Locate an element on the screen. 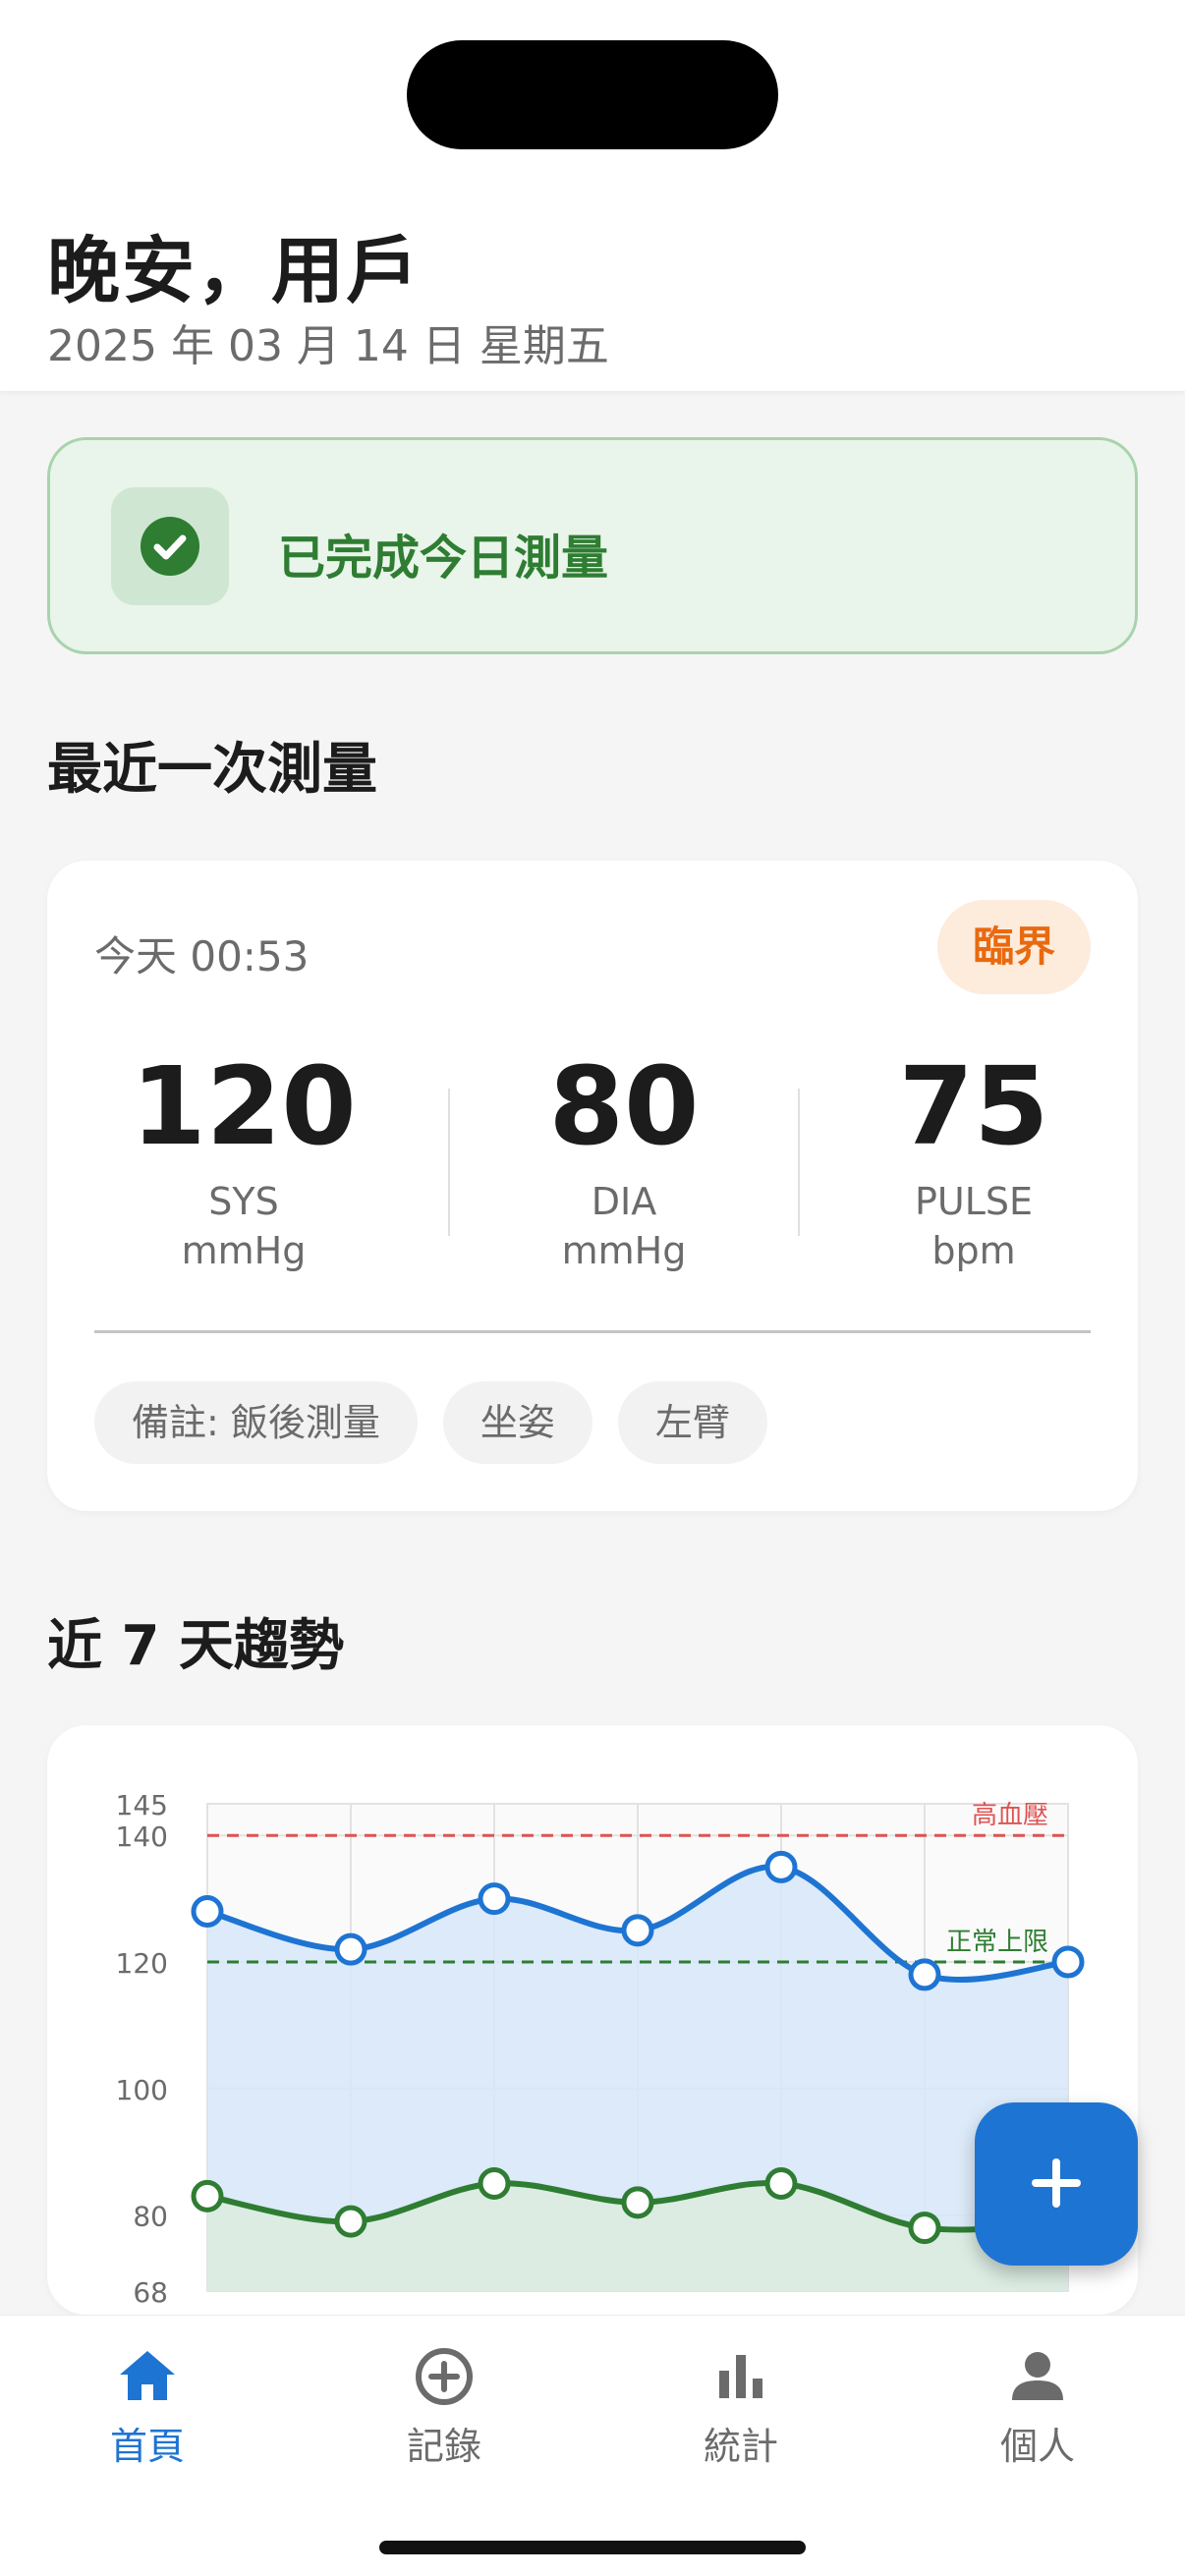 This screenshot has width=1185, height=2576. y-tick-label: 80 is located at coordinates (151, 2217).